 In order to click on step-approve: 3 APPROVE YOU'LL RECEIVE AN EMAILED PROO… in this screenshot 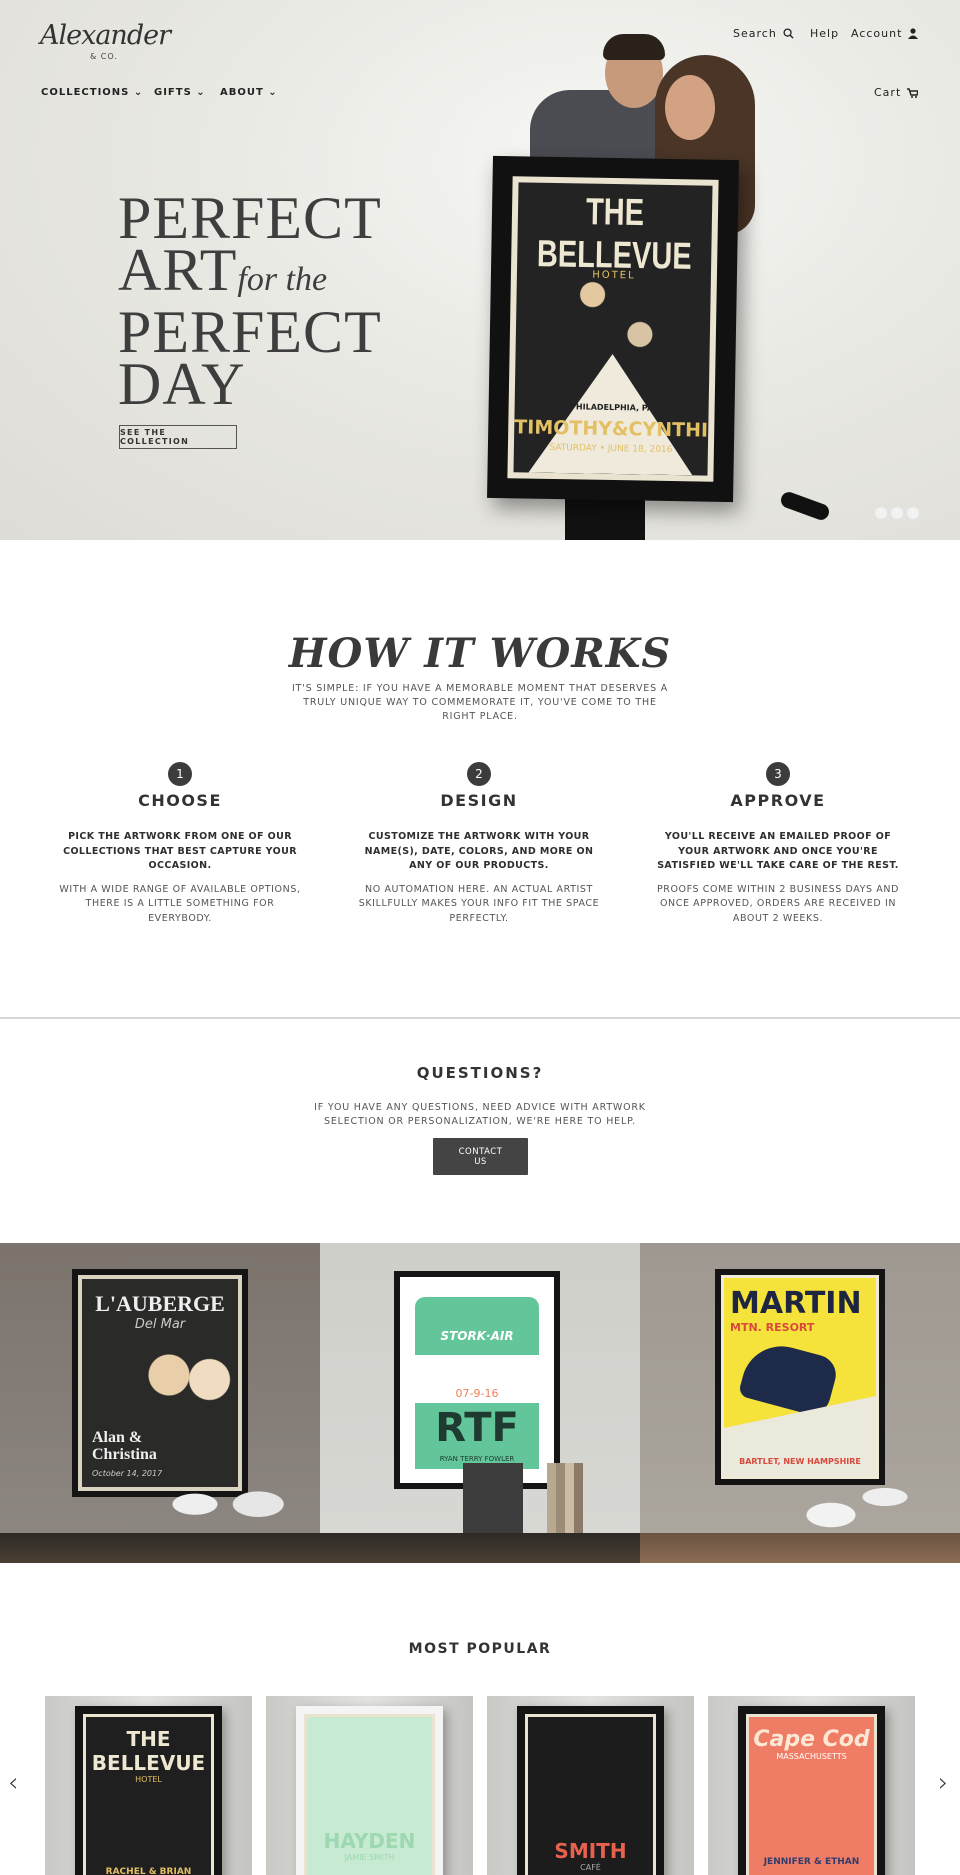, I will do `click(778, 844)`.